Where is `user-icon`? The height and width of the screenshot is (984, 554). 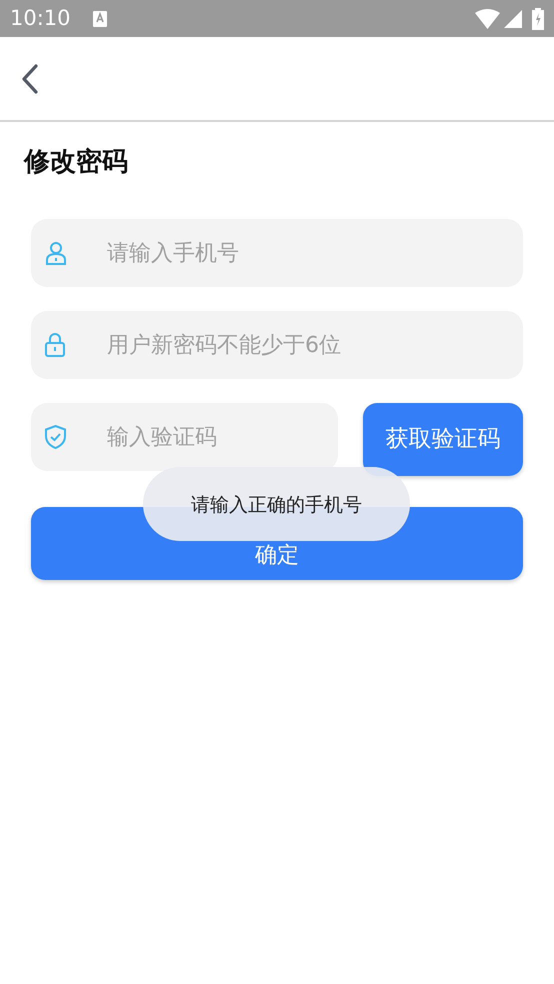 user-icon is located at coordinates (56, 253).